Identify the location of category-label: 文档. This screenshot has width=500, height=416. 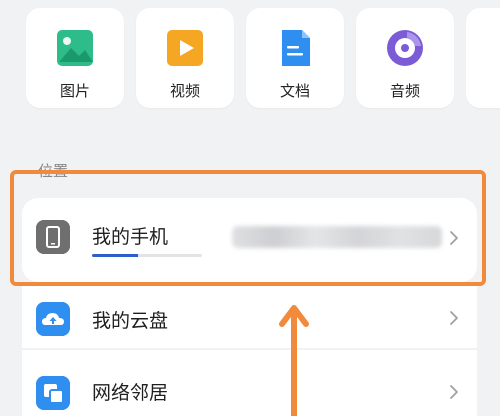
(294, 91).